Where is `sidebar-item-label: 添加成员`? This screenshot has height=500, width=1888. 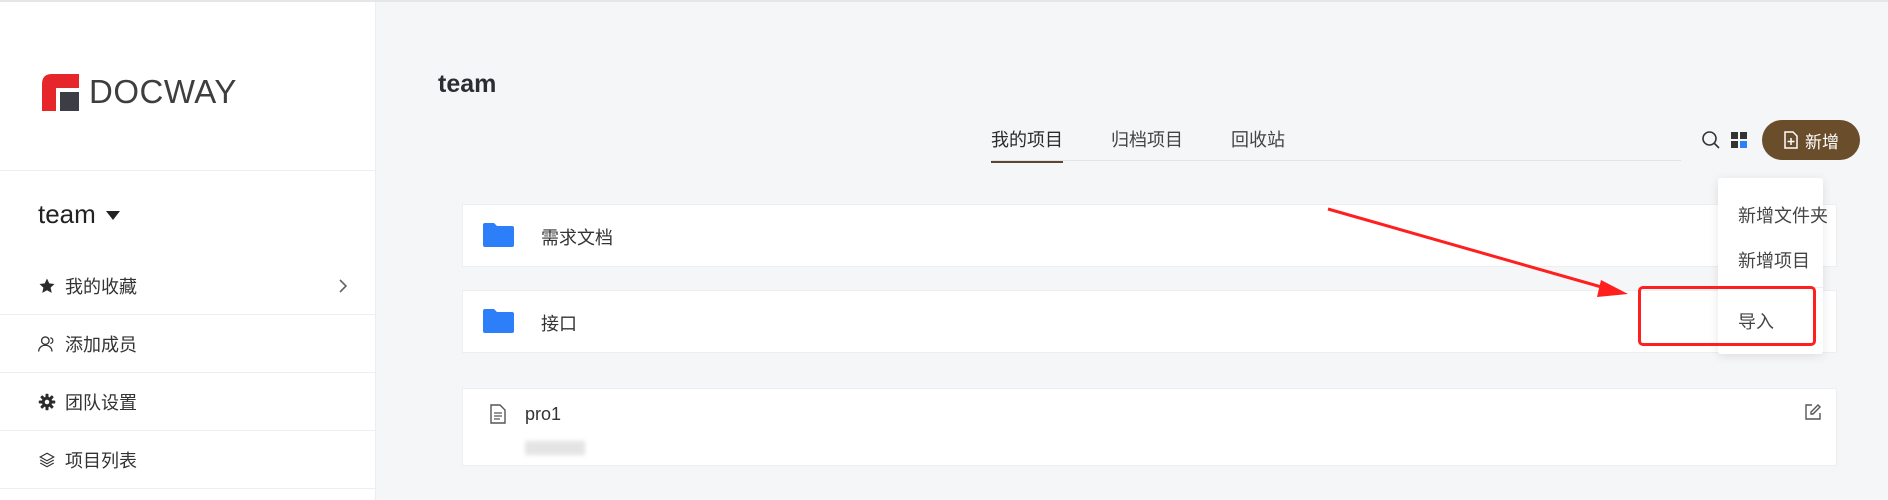 sidebar-item-label: 添加成员 is located at coordinates (101, 344).